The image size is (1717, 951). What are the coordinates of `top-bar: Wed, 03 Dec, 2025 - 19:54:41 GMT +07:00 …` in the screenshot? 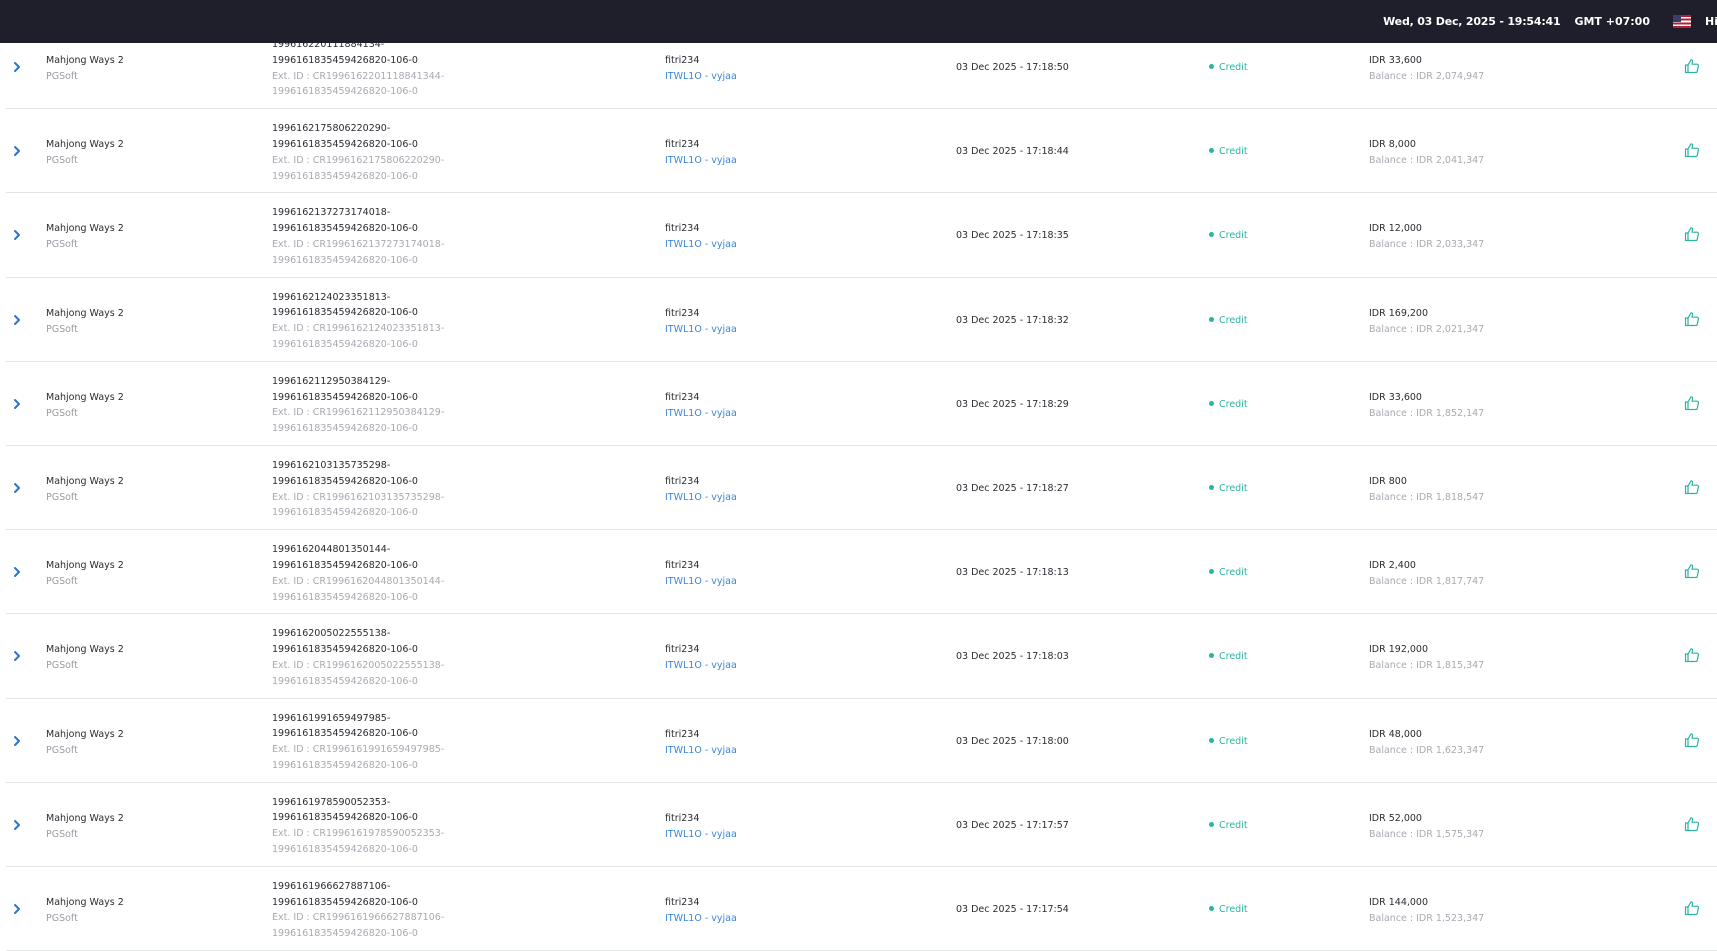 It's located at (858, 21).